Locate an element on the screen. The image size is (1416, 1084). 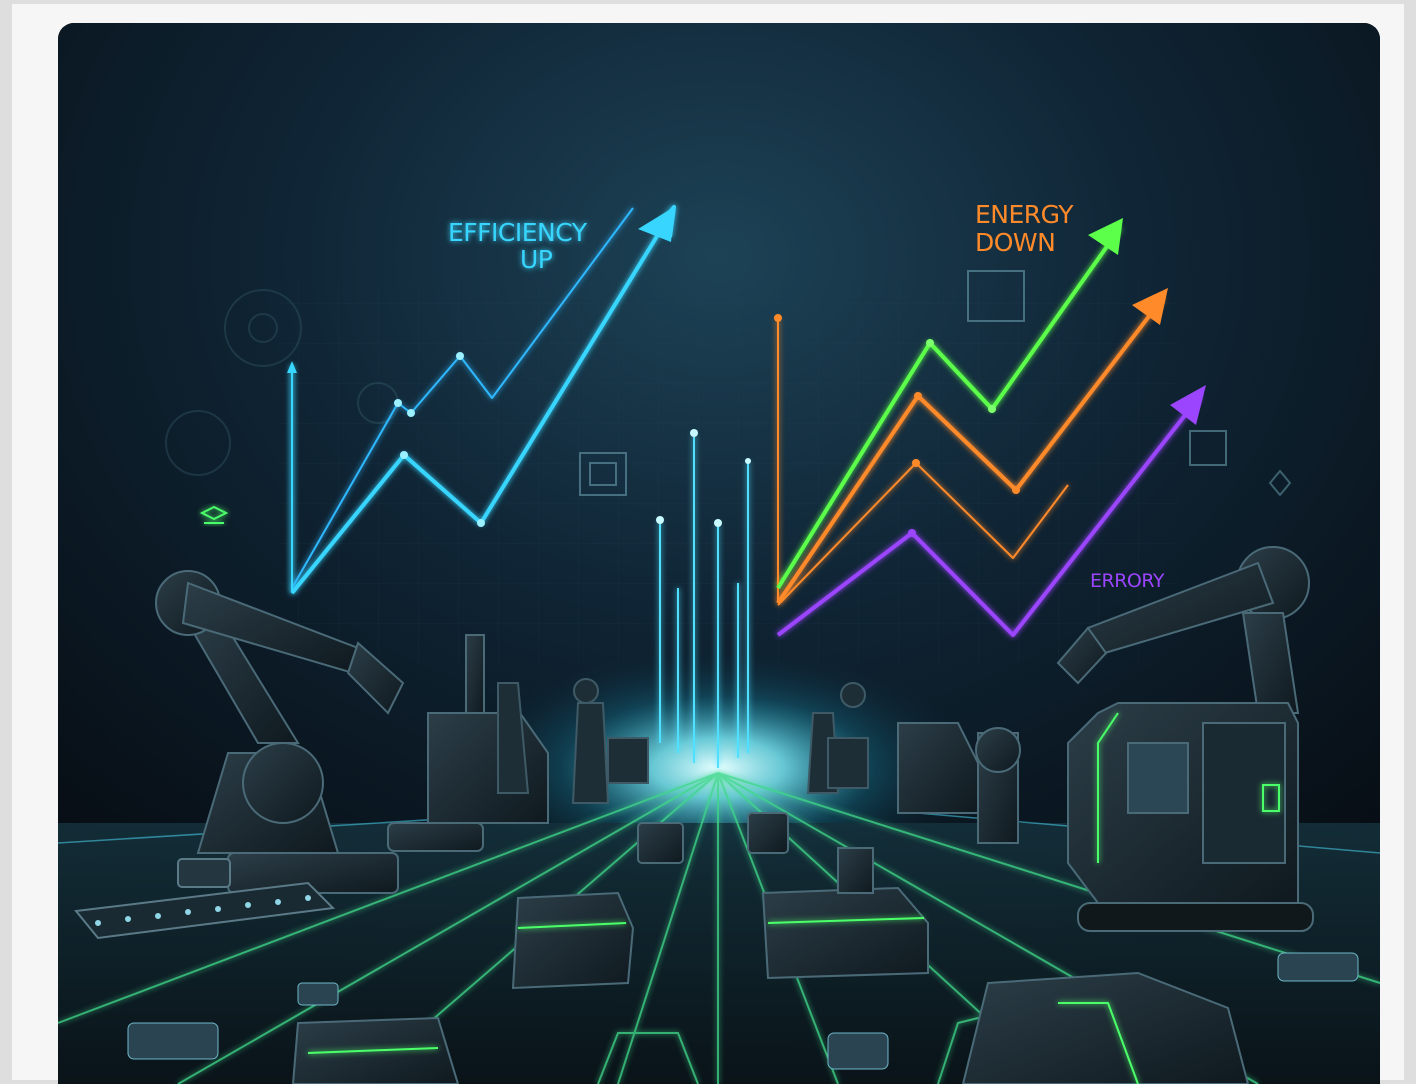
energy-label-line2: DOWN is located at coordinates (1015, 242).